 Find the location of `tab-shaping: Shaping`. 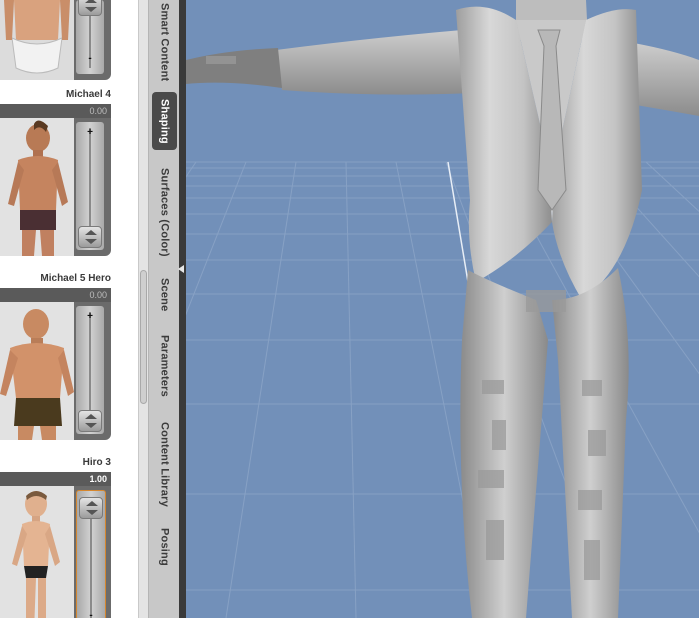

tab-shaping: Shaping is located at coordinates (164, 121).